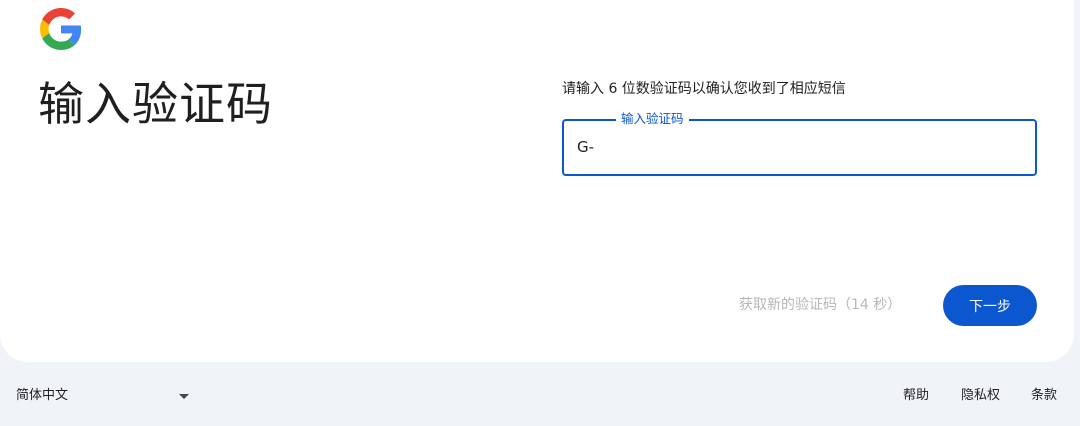  I want to click on page-title: 输入验证码, so click(155, 104).